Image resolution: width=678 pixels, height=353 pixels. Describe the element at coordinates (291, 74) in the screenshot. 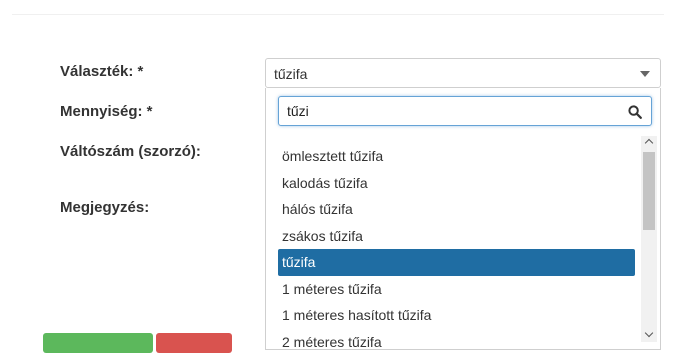

I see `select-value: tűzifa` at that location.